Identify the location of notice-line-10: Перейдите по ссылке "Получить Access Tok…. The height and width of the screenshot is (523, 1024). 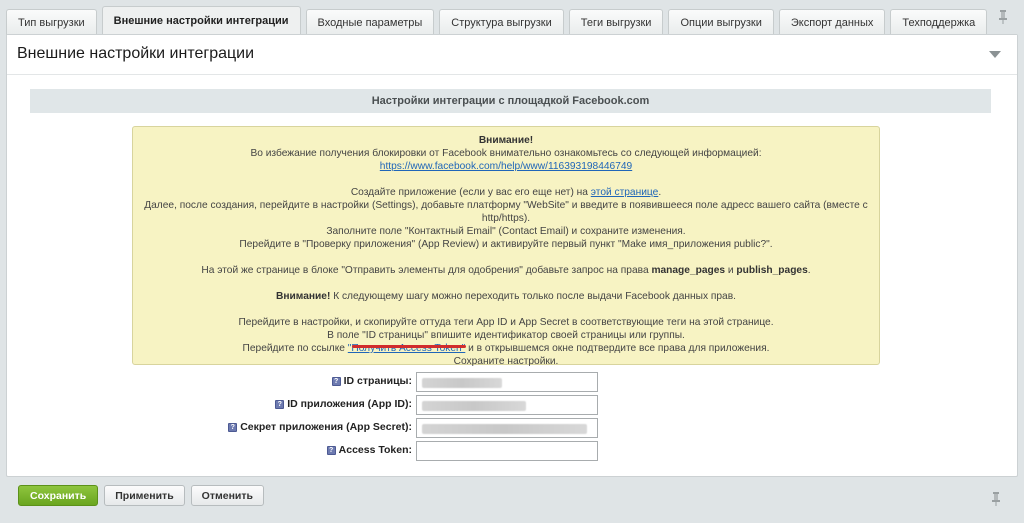
(506, 348).